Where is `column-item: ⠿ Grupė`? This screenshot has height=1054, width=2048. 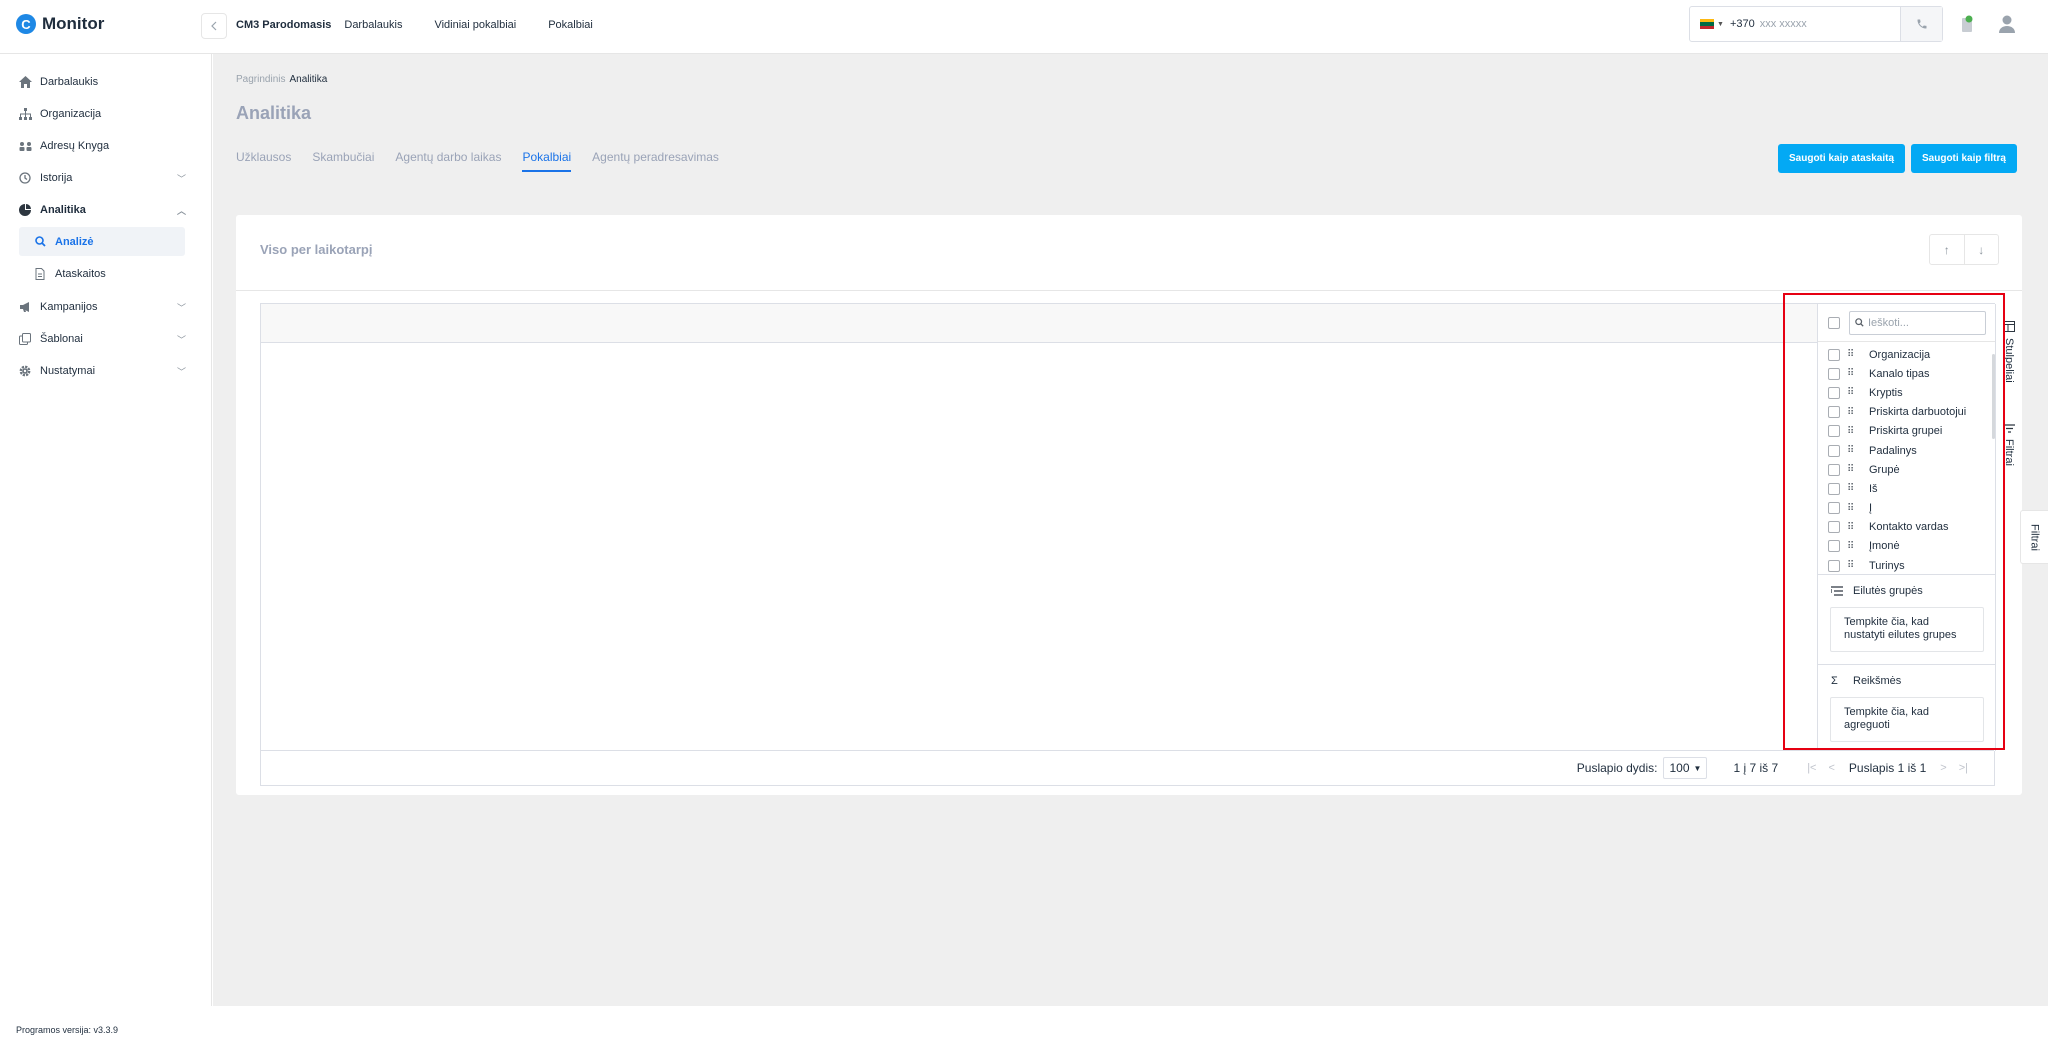 column-item: ⠿ Grupė is located at coordinates (1907, 469).